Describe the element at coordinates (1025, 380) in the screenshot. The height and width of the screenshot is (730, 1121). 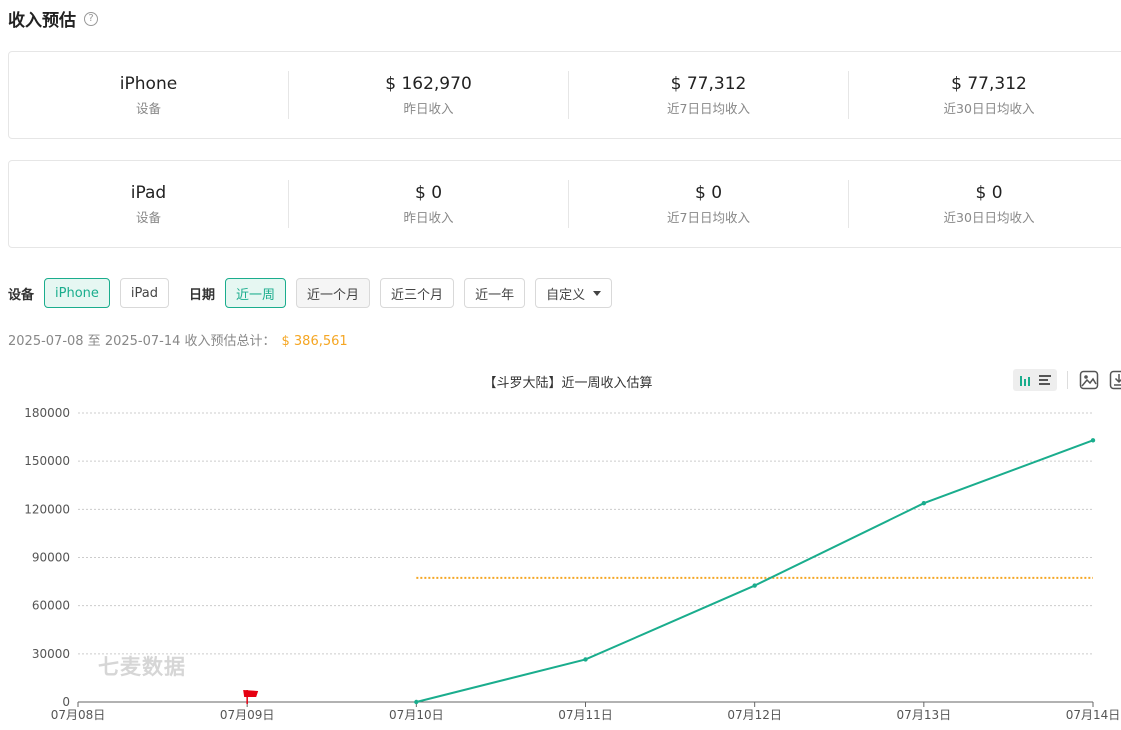
I see `bar-chart-icon` at that location.